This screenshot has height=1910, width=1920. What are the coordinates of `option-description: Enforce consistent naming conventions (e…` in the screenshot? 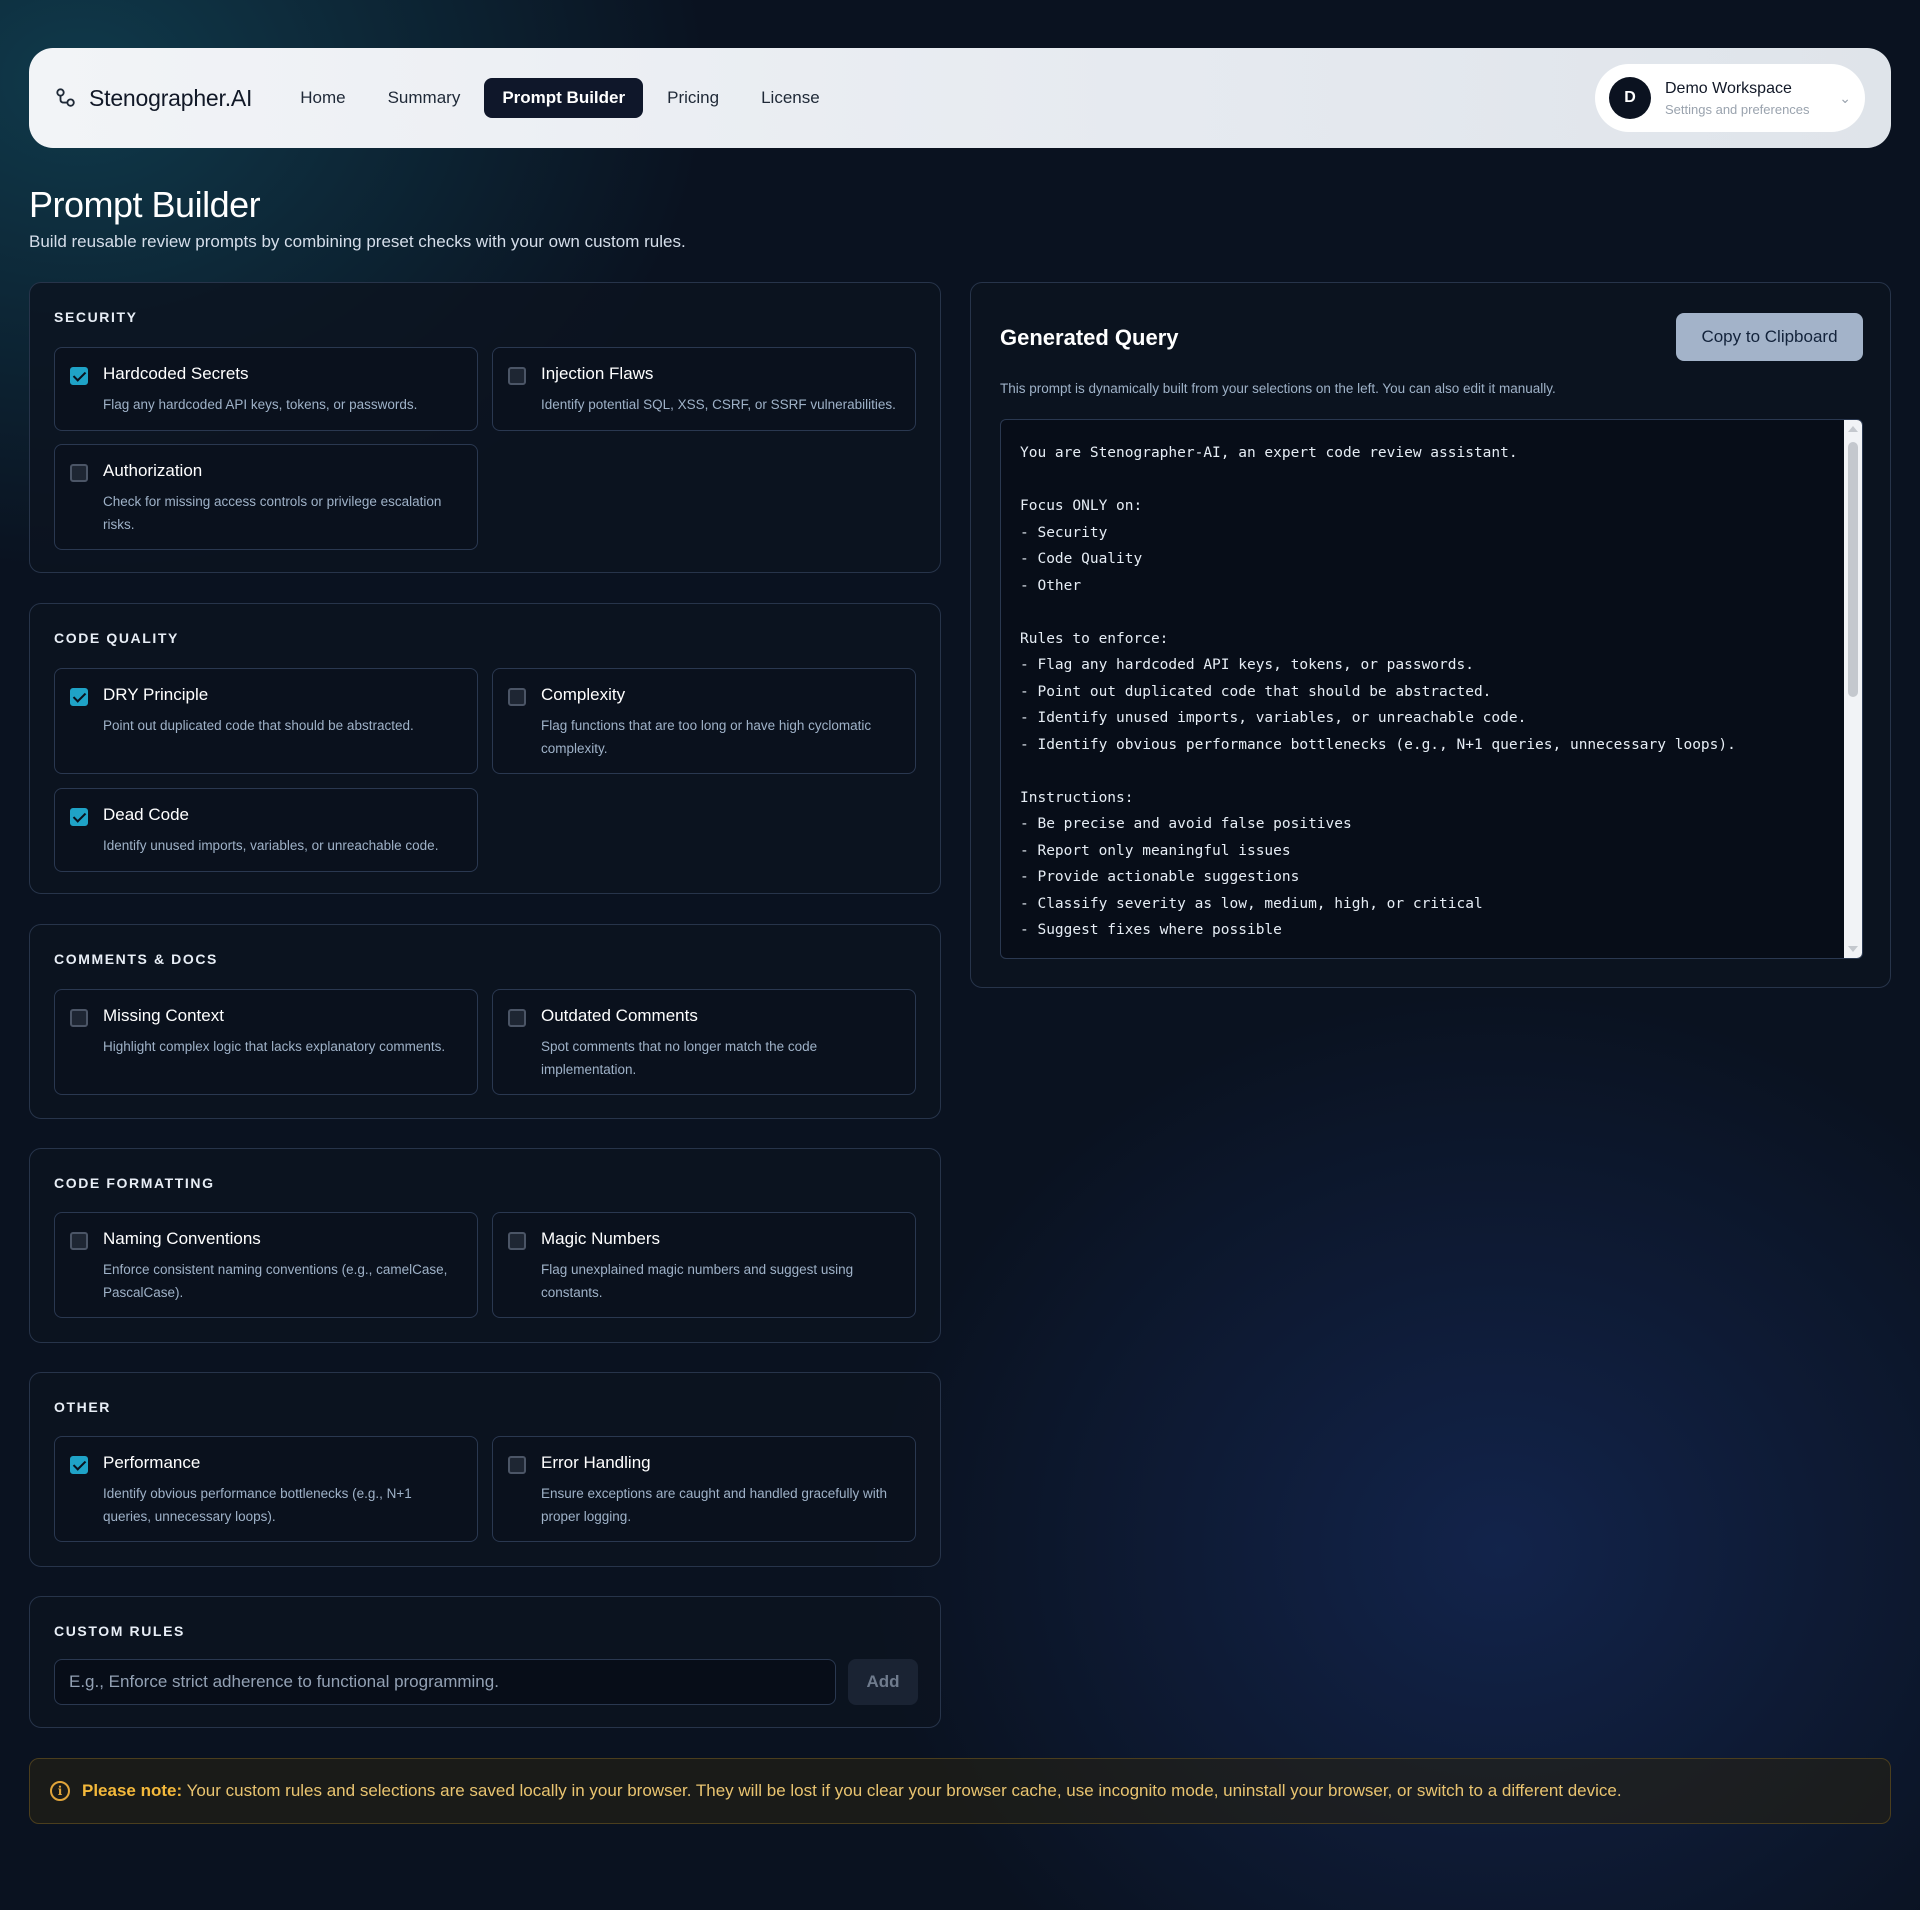 It's located at (275, 1281).